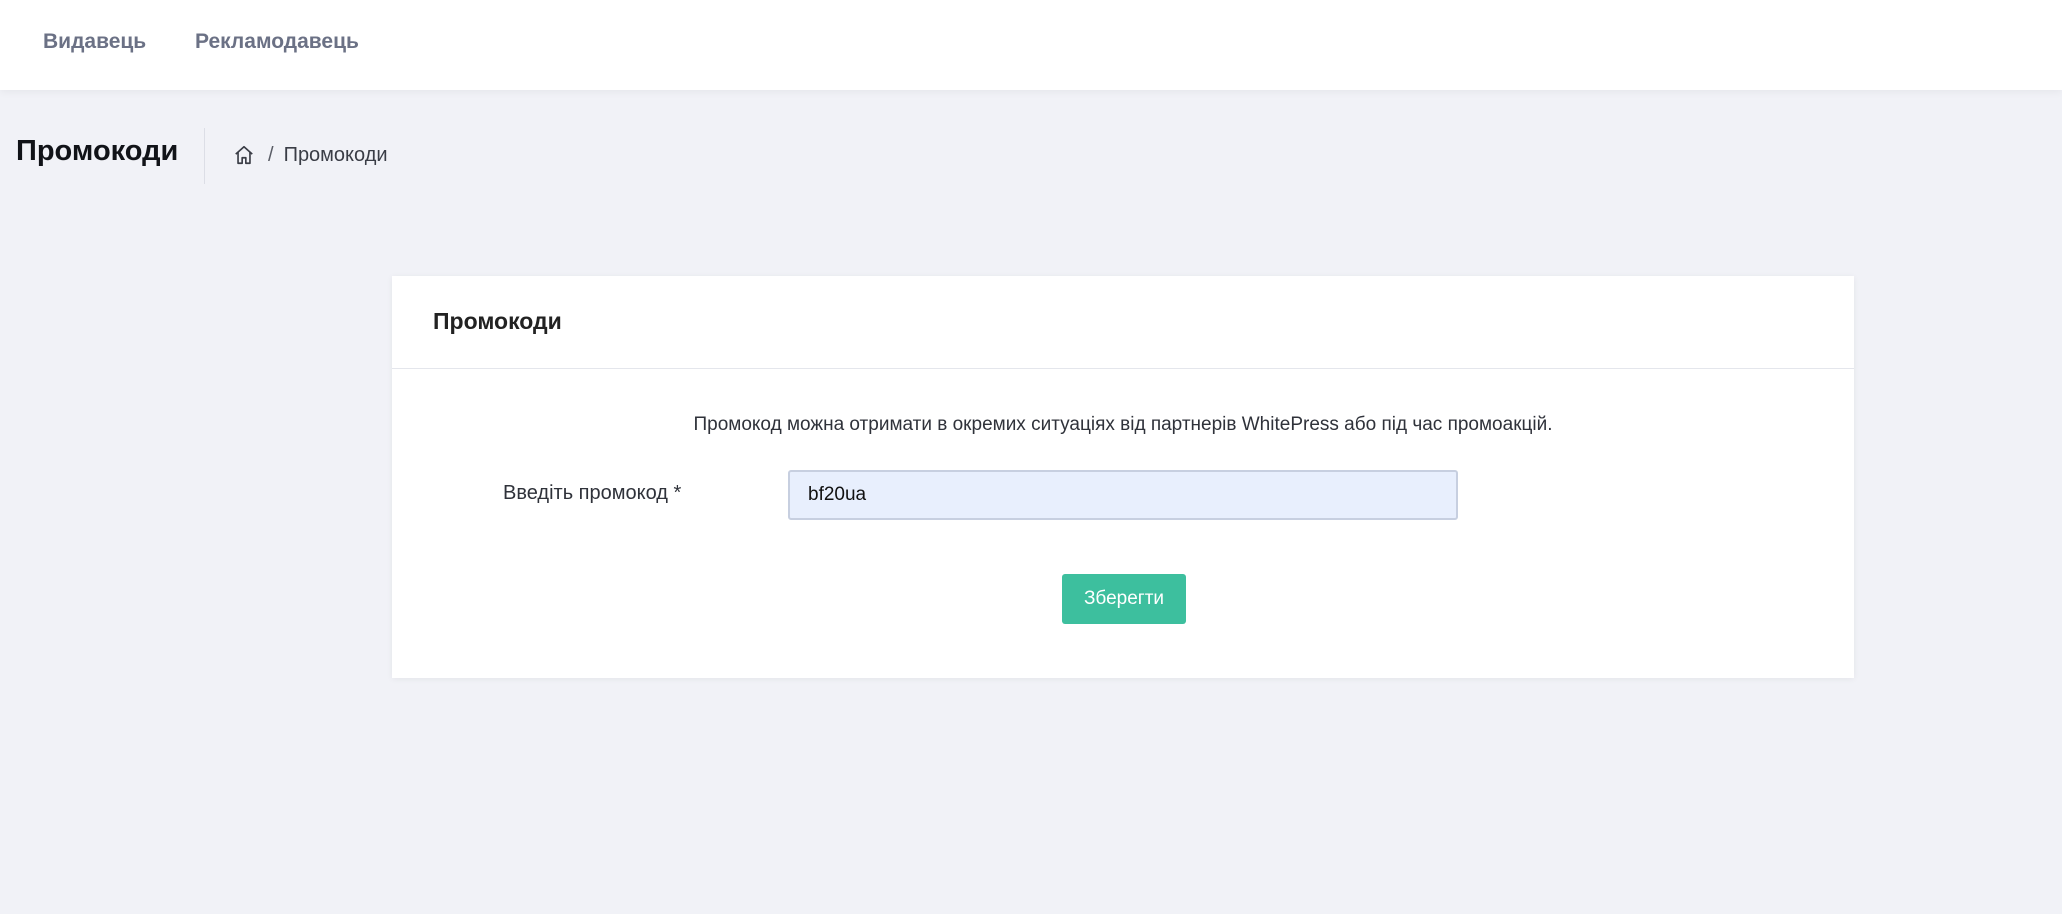 The width and height of the screenshot is (2062, 914). Describe the element at coordinates (1123, 495) in the screenshot. I see `promo-code-input` at that location.